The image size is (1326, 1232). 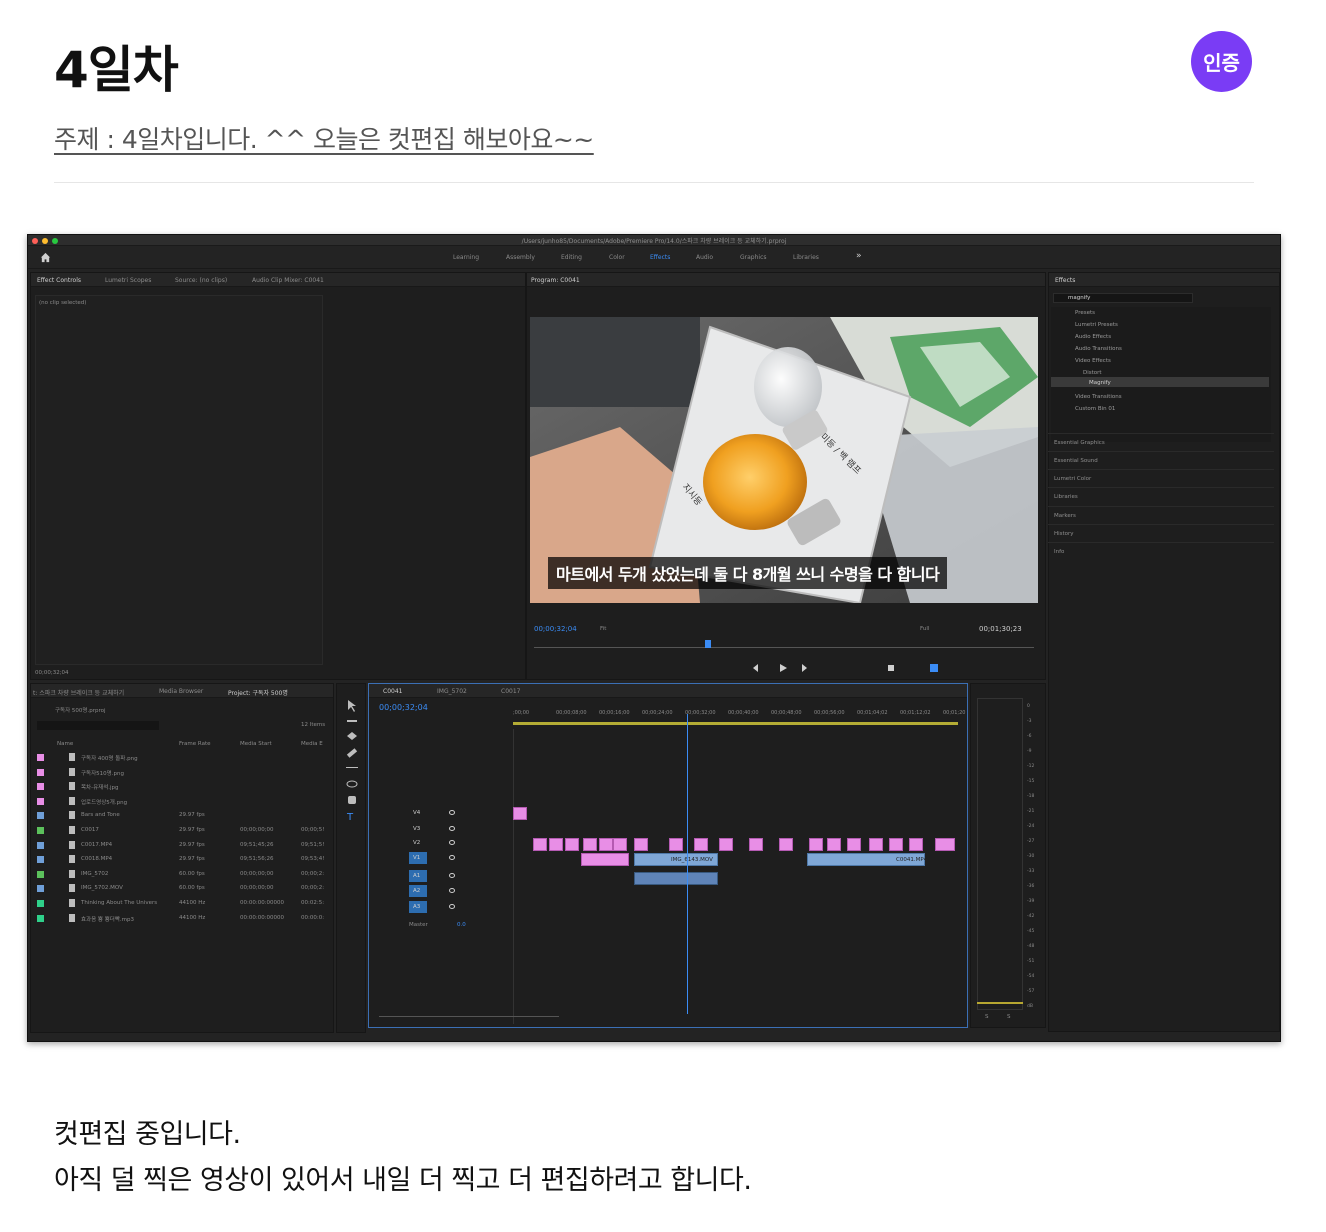 What do you see at coordinates (324, 138) in the screenshot?
I see `subject-link: 주제 : 4일차입니다. ^^ 오늘은 컷편집 해보아요~~` at bounding box center [324, 138].